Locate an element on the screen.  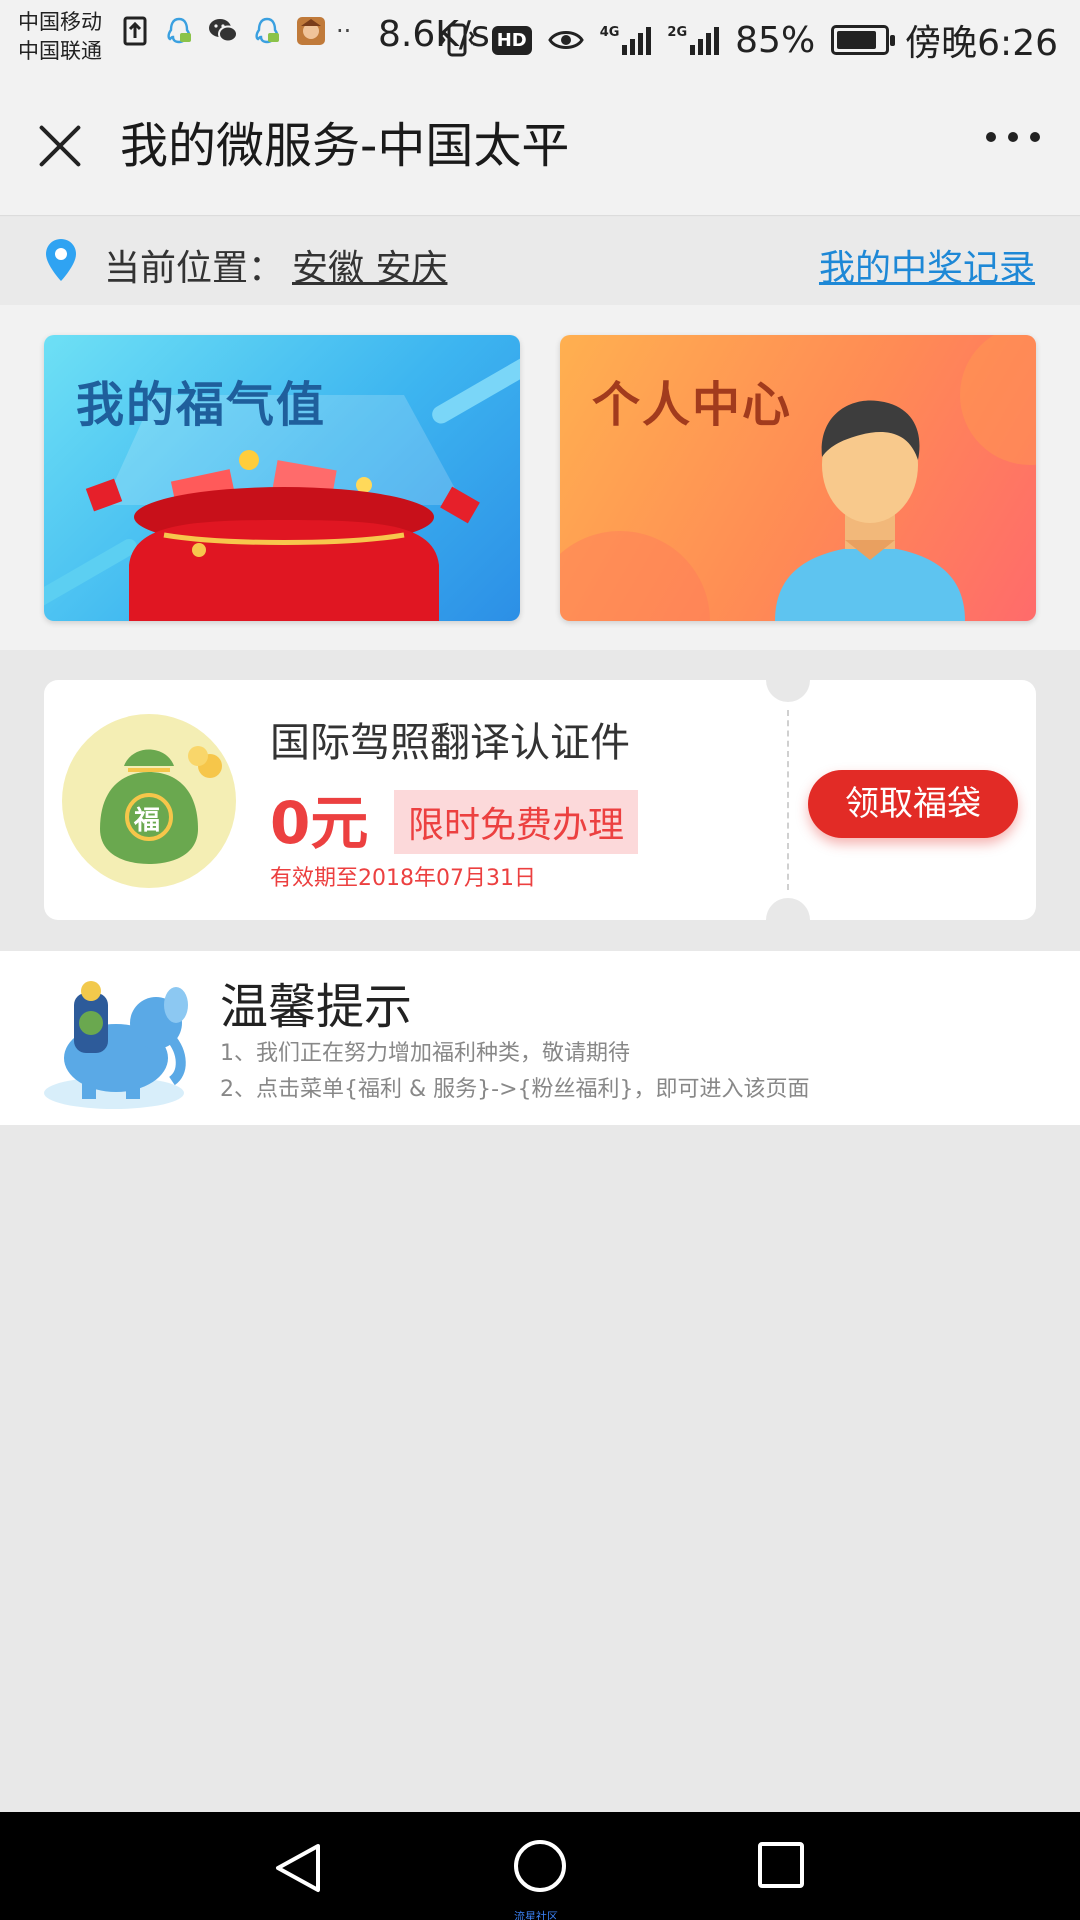
personal-center-title: 个人中心 is located at coordinates (692, 405).